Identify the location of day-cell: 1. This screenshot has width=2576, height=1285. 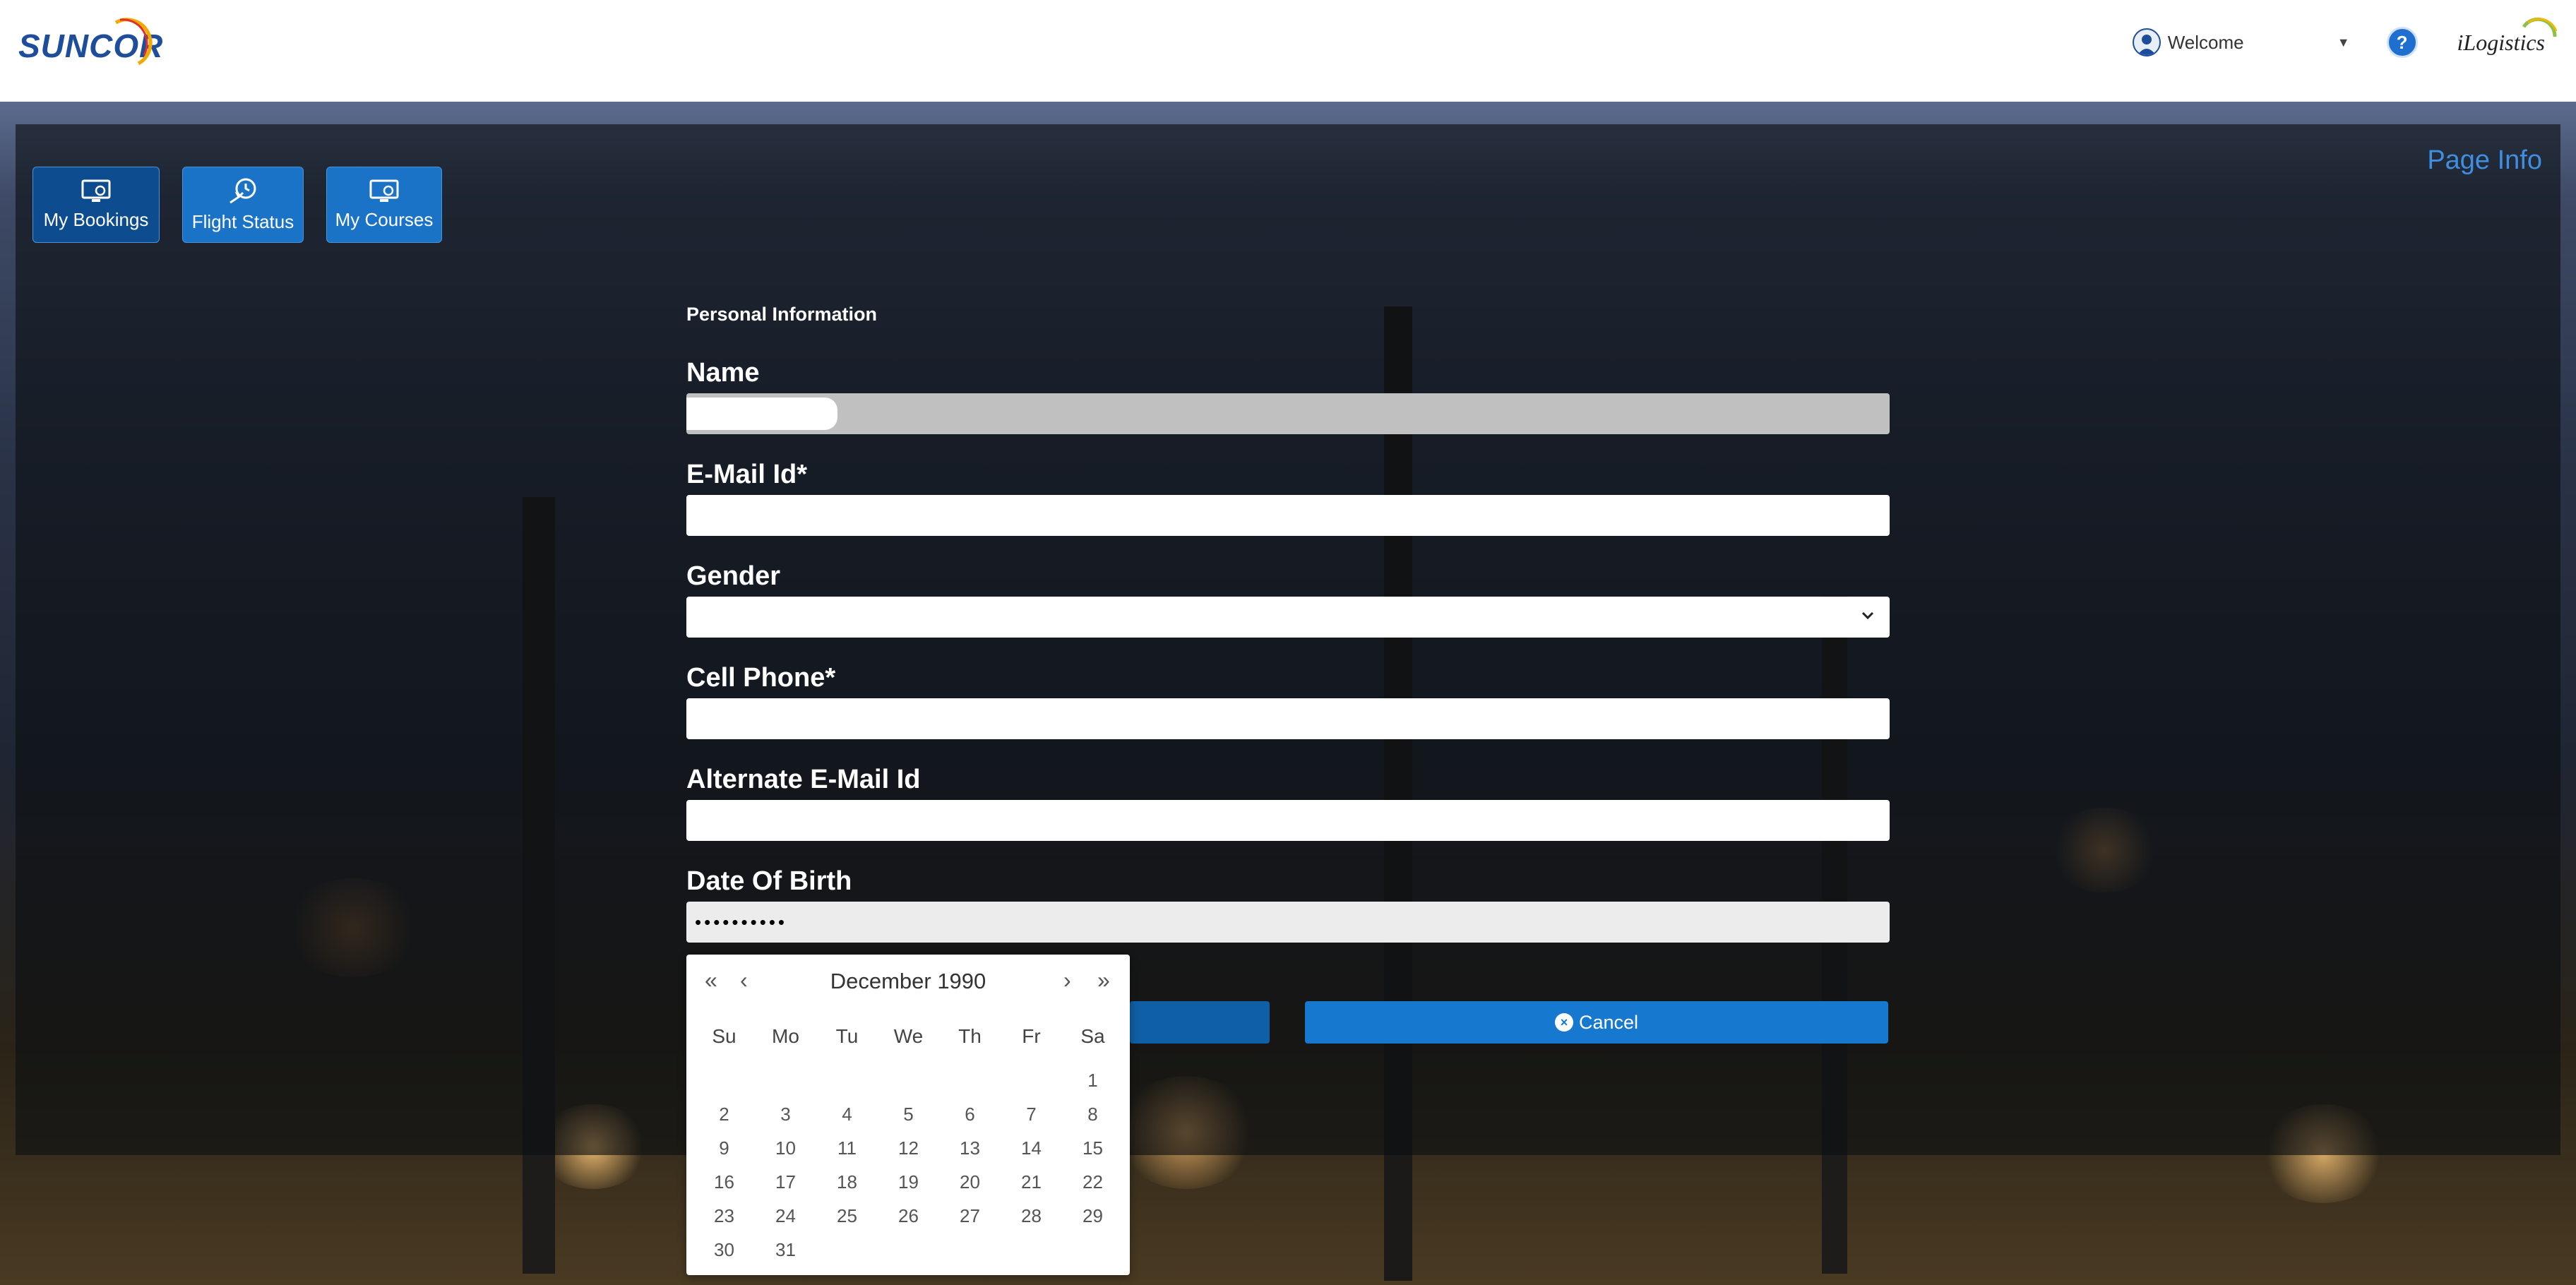
(1092, 1081).